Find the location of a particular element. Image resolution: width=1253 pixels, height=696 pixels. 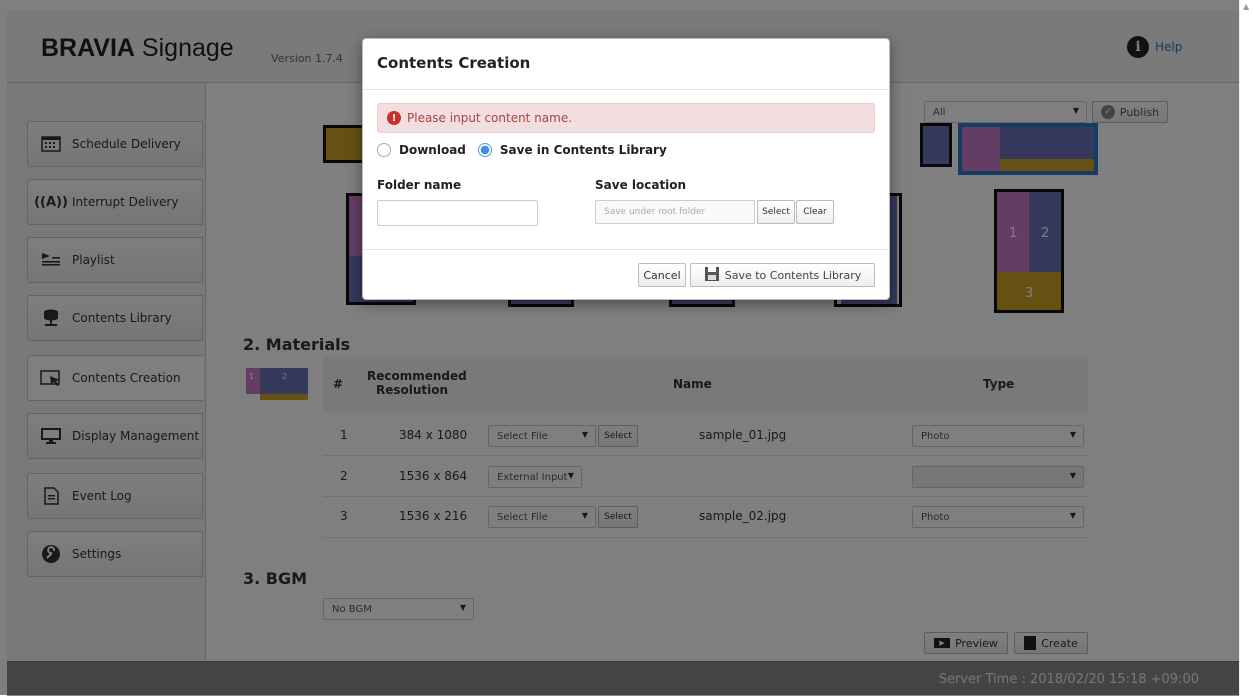

radio-download-label: Download is located at coordinates (432, 150).